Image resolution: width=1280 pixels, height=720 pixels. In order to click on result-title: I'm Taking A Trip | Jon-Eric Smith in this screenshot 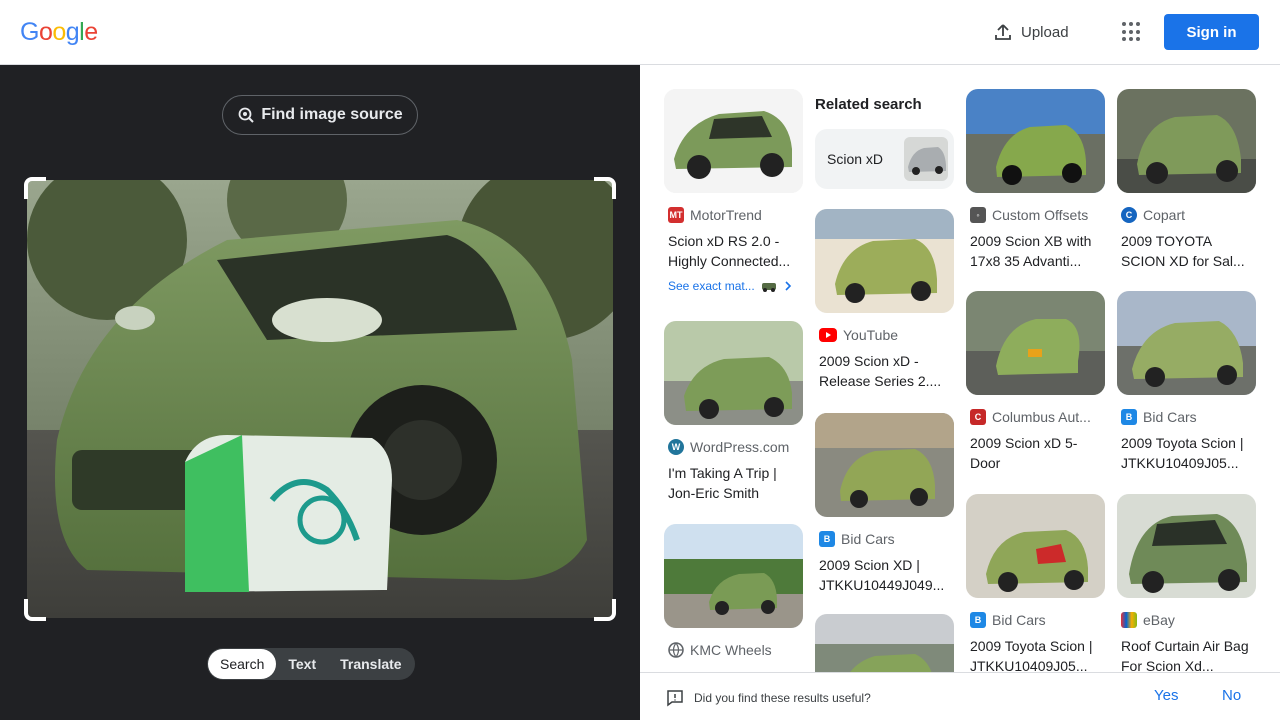, I will do `click(733, 483)`.